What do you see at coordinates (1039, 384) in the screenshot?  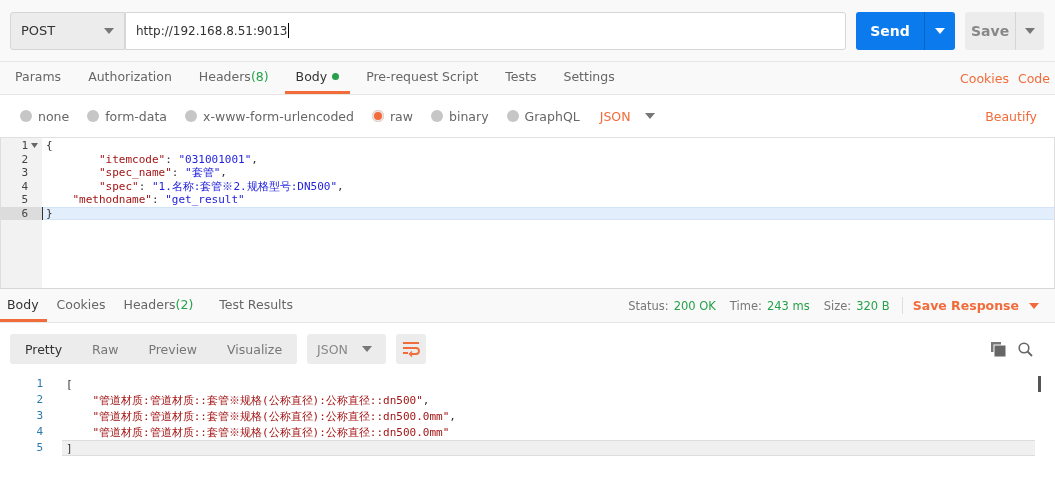 I see `scrollbar` at bounding box center [1039, 384].